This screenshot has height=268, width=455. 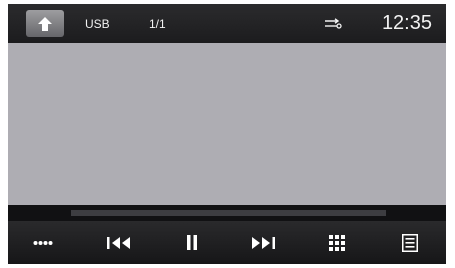 I want to click on grid-icon, so click(x=337, y=242).